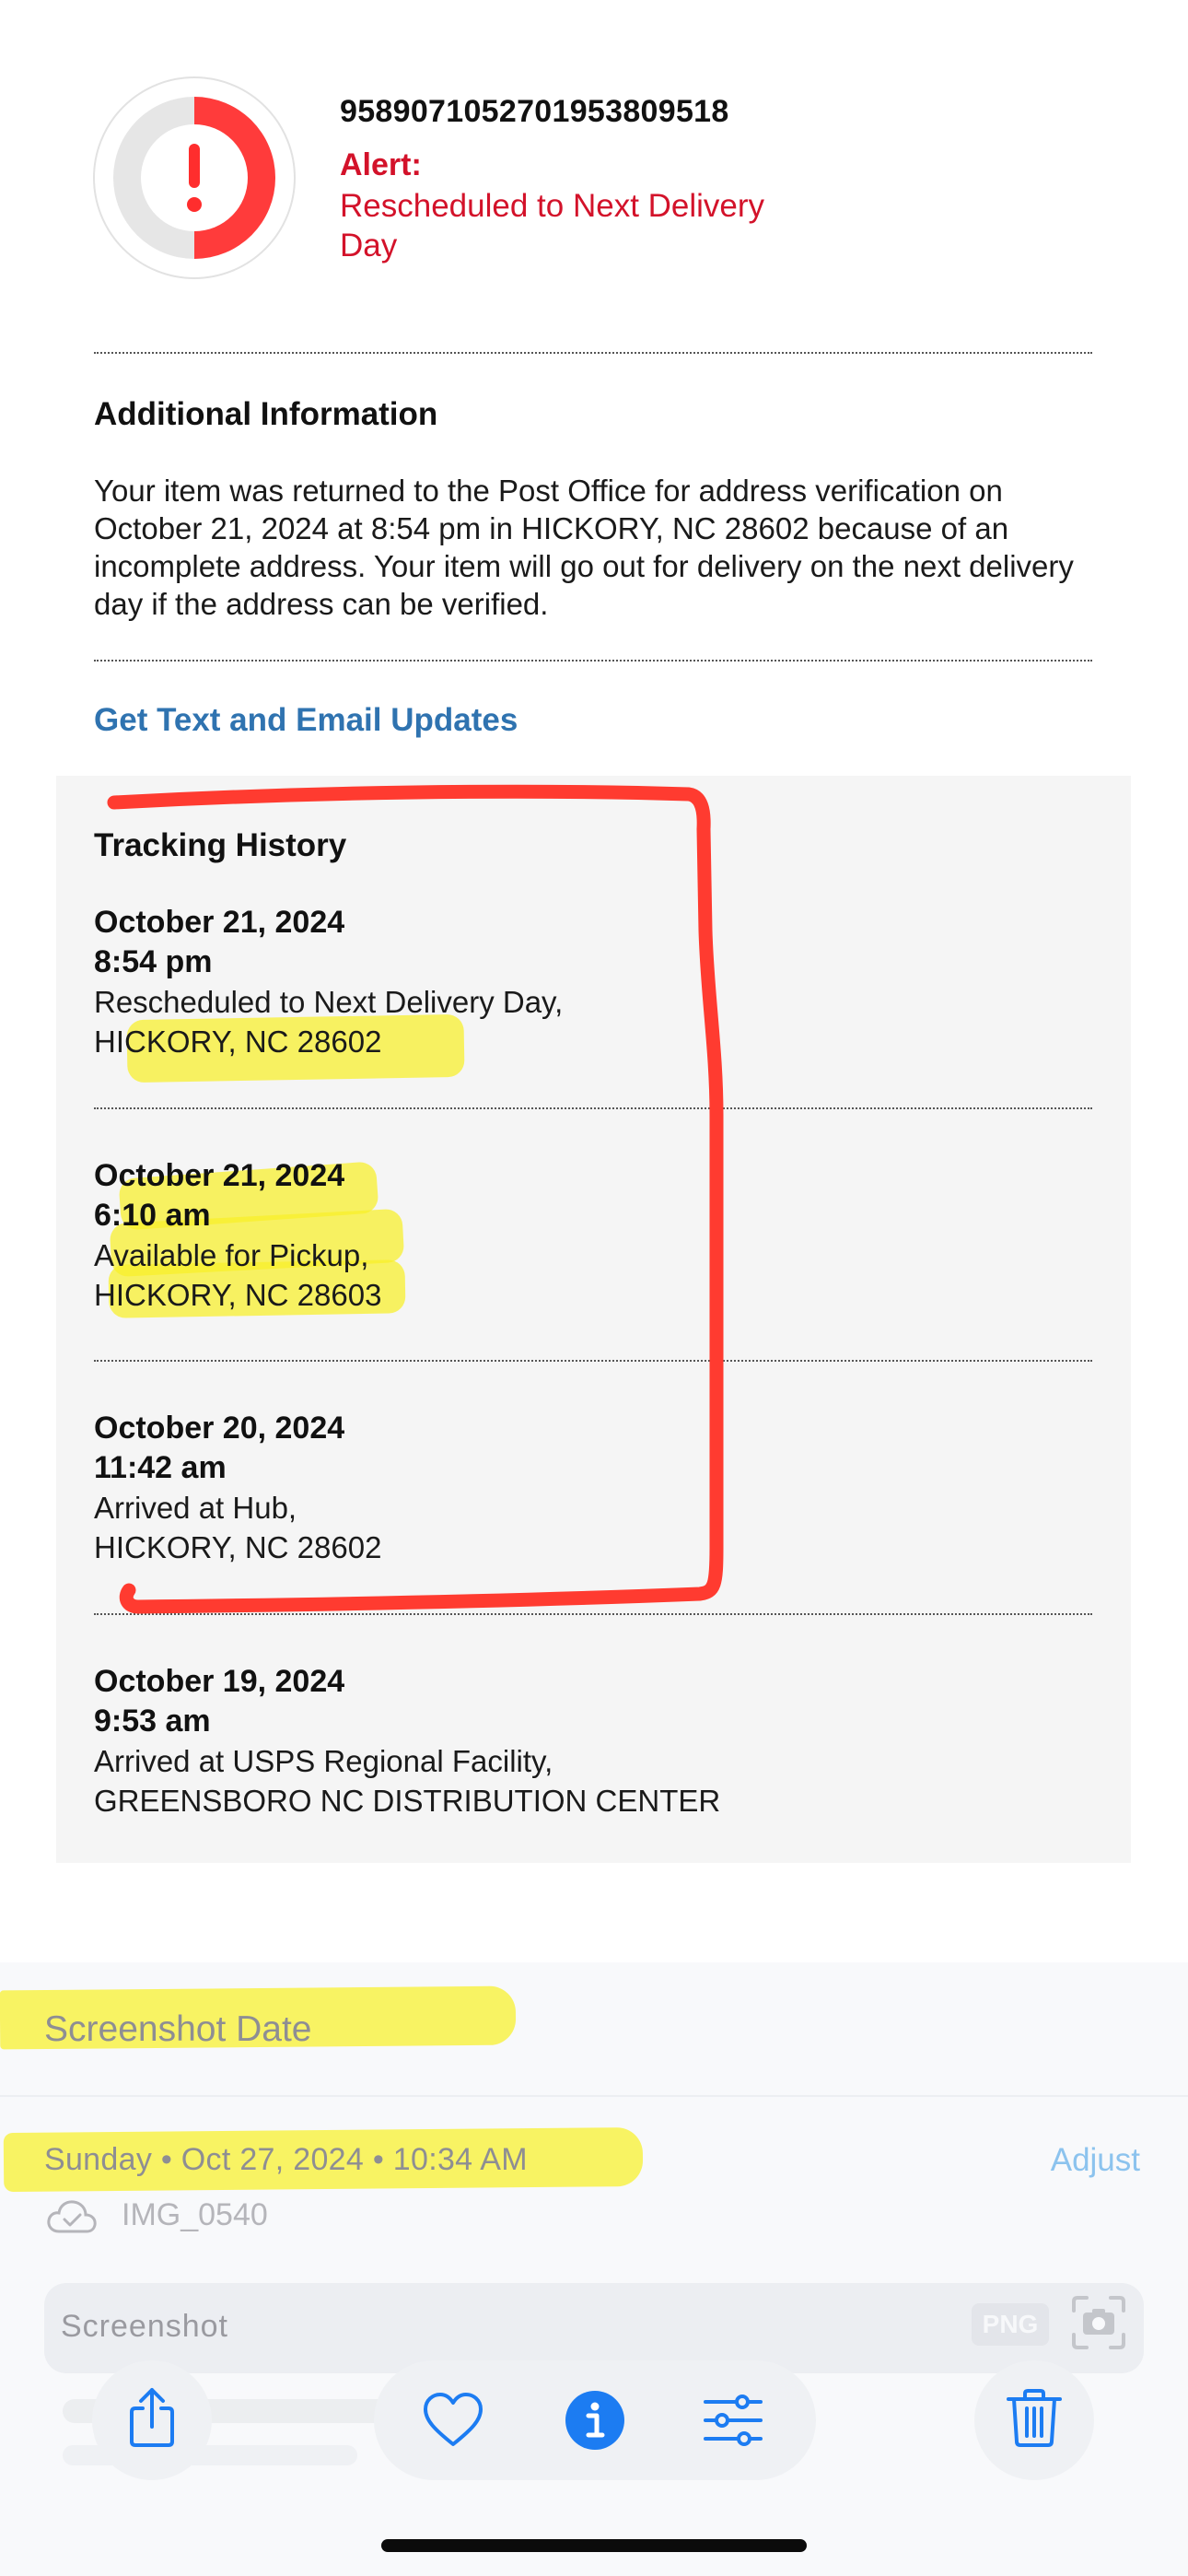  What do you see at coordinates (306, 720) in the screenshot?
I see `text-email-updates-link: Get Text and Email Updates` at bounding box center [306, 720].